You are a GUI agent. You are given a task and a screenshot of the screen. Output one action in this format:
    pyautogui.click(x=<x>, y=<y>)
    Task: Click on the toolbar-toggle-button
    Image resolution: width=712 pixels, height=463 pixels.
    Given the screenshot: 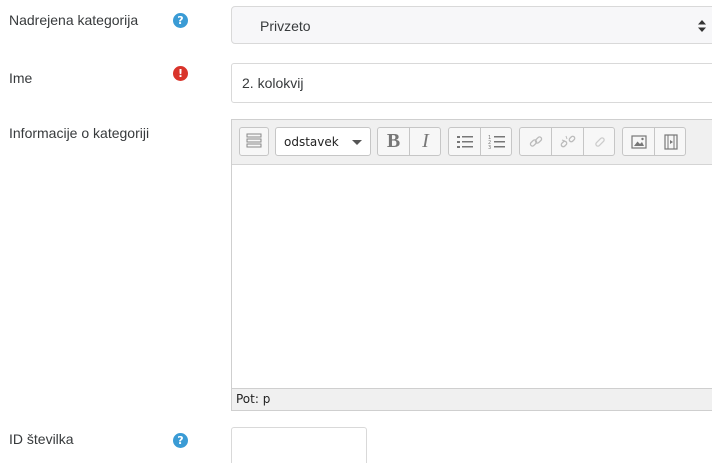 What is the action you would take?
    pyautogui.click(x=254, y=141)
    